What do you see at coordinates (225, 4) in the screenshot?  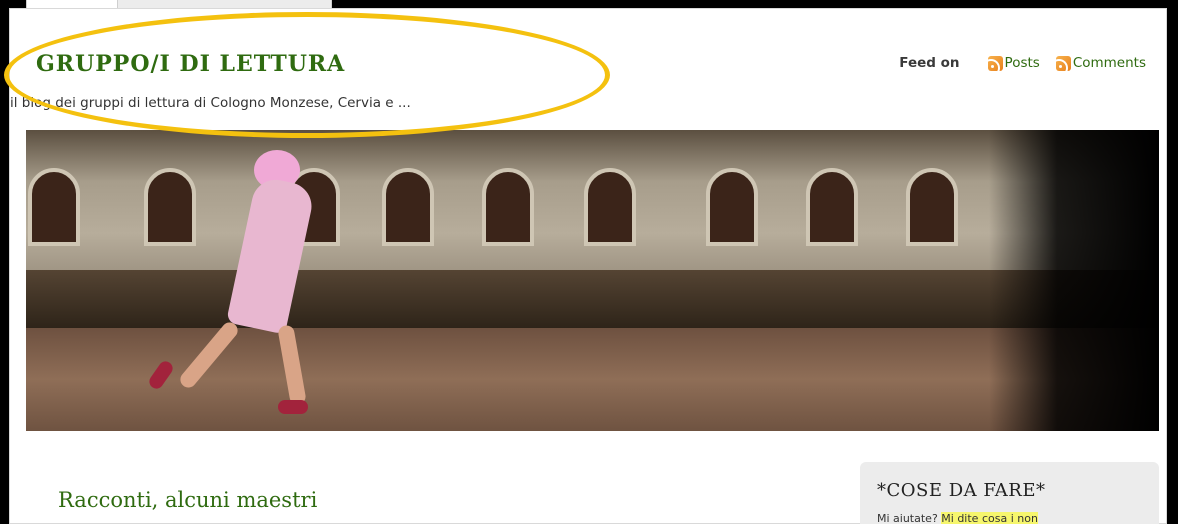 I see `browser-tab-strip` at bounding box center [225, 4].